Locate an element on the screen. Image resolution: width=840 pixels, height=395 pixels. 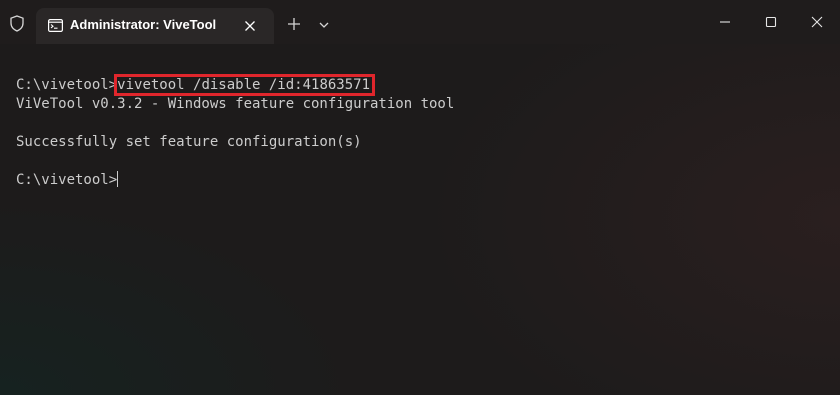
minimize-icon is located at coordinates (725, 22).